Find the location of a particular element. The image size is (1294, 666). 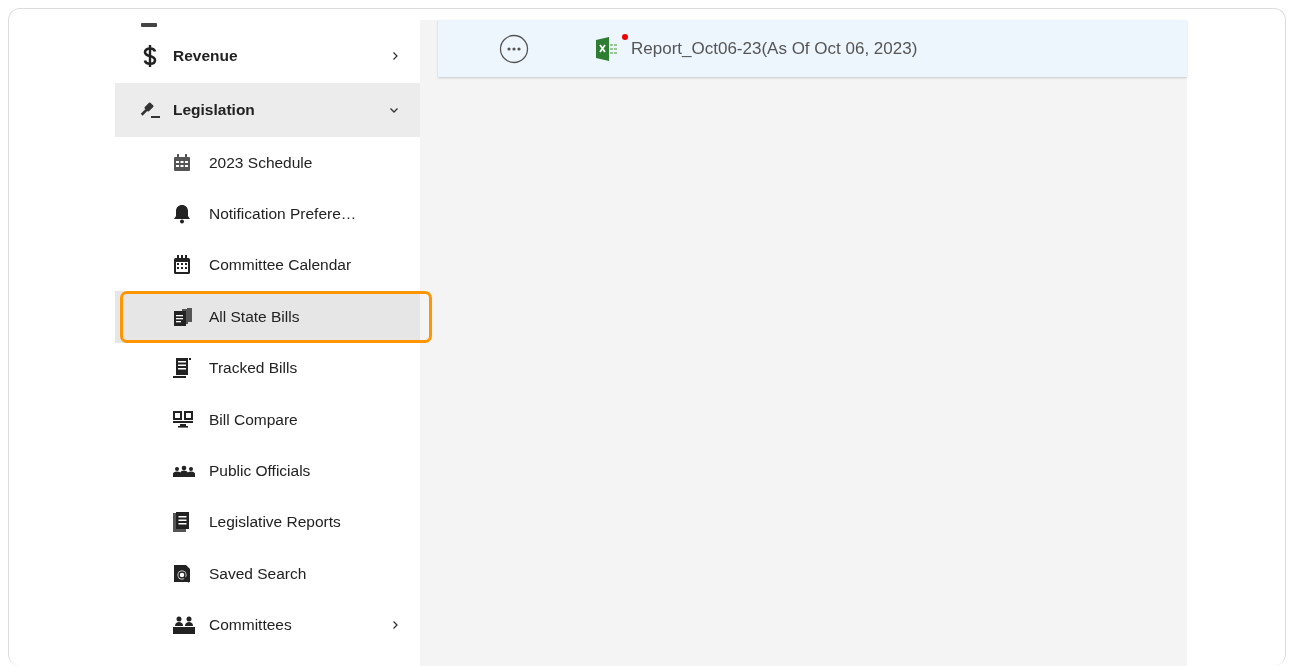

sidebar-item: Revenue is located at coordinates (267, 56).